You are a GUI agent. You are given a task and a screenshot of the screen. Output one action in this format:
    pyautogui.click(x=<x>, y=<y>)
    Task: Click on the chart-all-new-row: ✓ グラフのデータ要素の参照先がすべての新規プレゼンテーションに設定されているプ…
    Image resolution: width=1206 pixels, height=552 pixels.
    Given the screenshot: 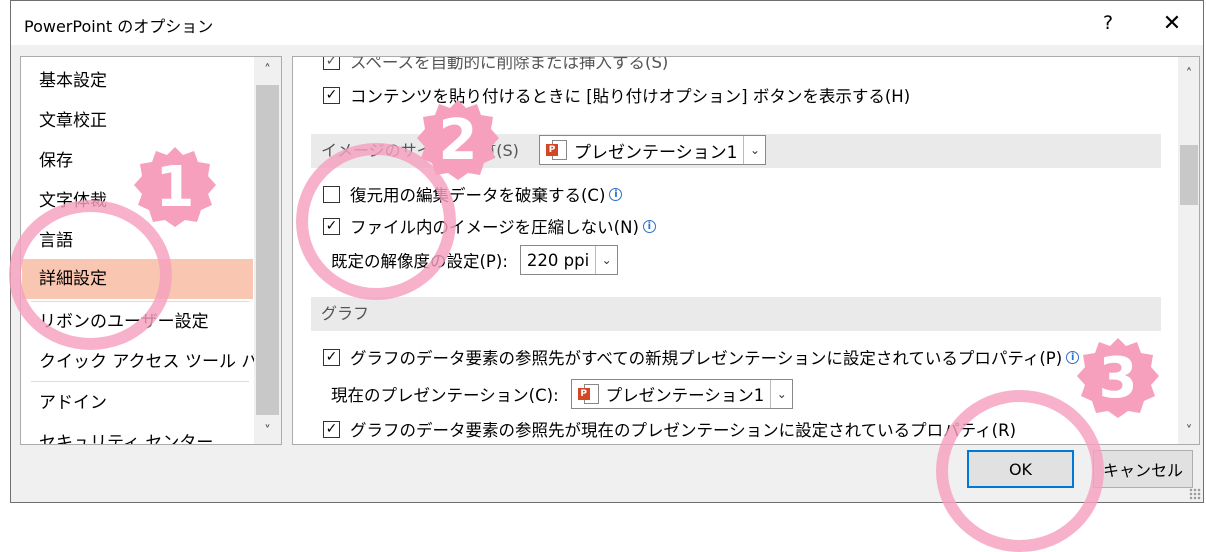 What is the action you would take?
    pyautogui.click(x=701, y=357)
    